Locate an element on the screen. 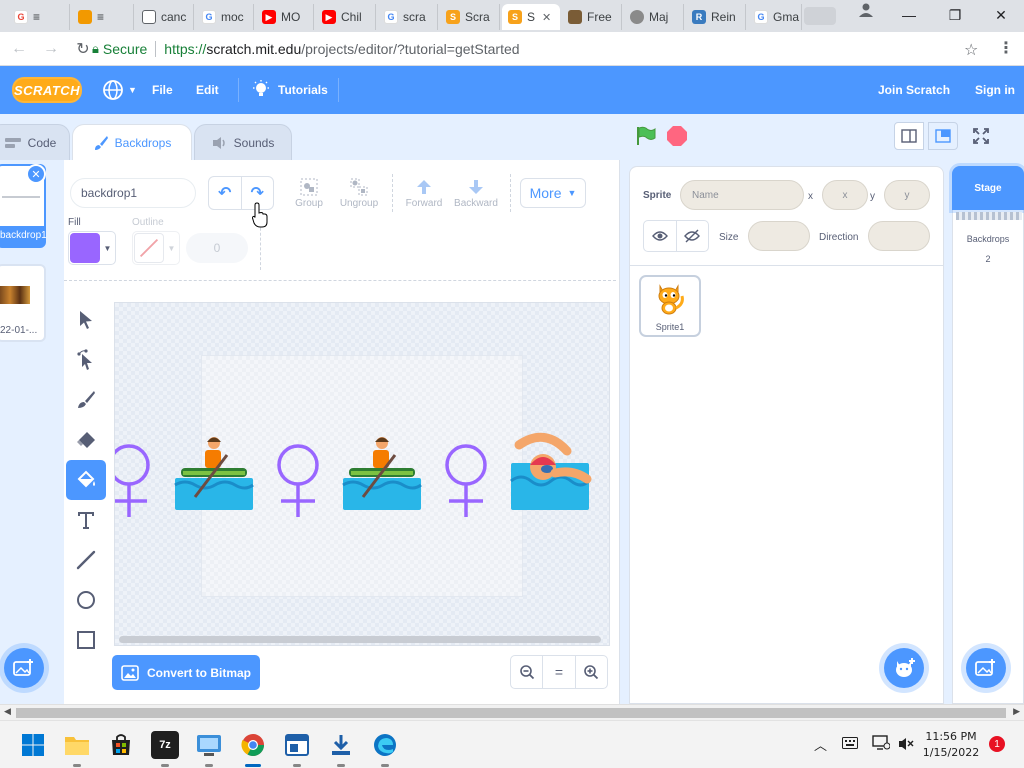  tutorials-button: Tutorials is located at coordinates (290, 90).